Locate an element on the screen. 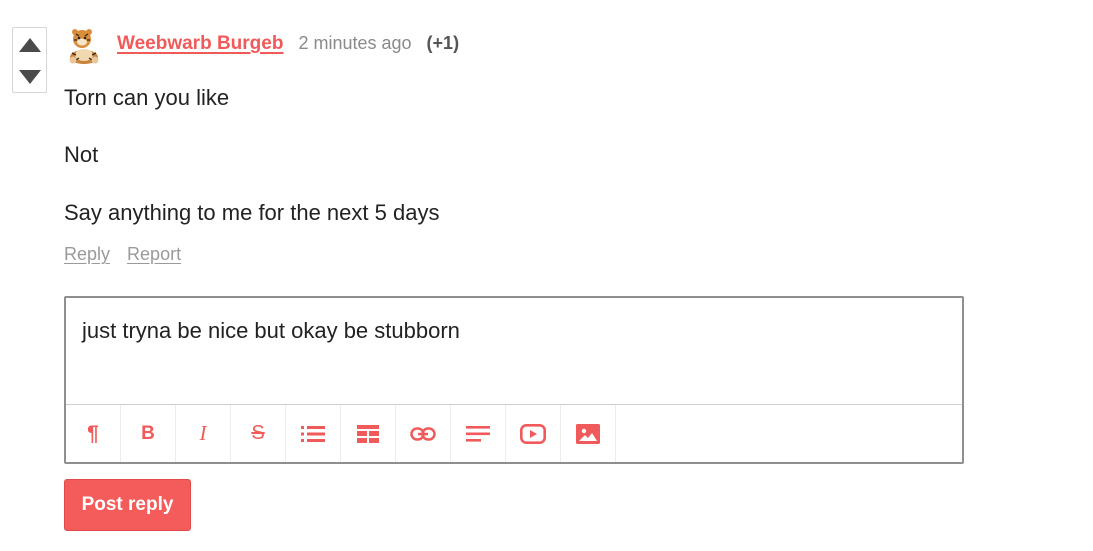 Image resolution: width=1093 pixels, height=551 pixels. comment-actions: Reply Report is located at coordinates (128, 254).